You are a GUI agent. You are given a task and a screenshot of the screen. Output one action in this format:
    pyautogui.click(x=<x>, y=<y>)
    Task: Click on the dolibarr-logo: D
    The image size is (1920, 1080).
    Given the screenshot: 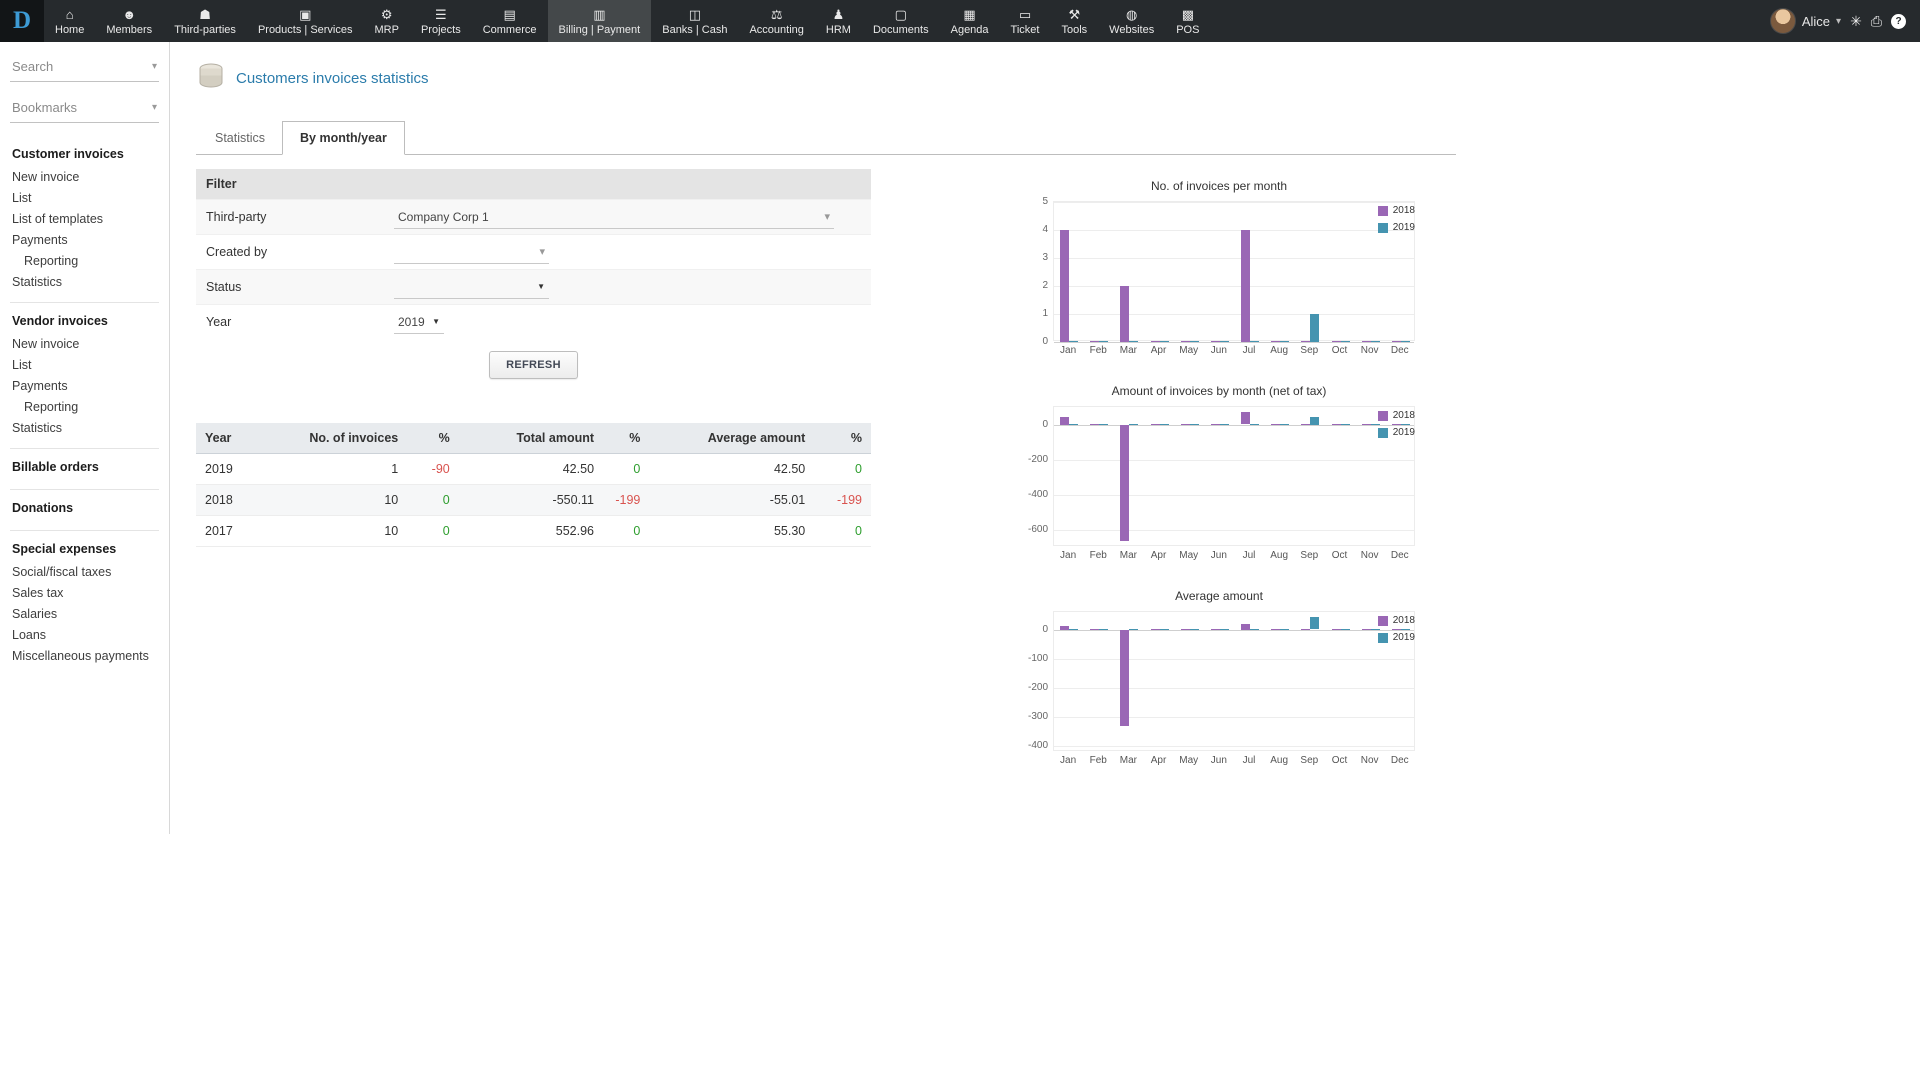 What is the action you would take?
    pyautogui.click(x=22, y=21)
    